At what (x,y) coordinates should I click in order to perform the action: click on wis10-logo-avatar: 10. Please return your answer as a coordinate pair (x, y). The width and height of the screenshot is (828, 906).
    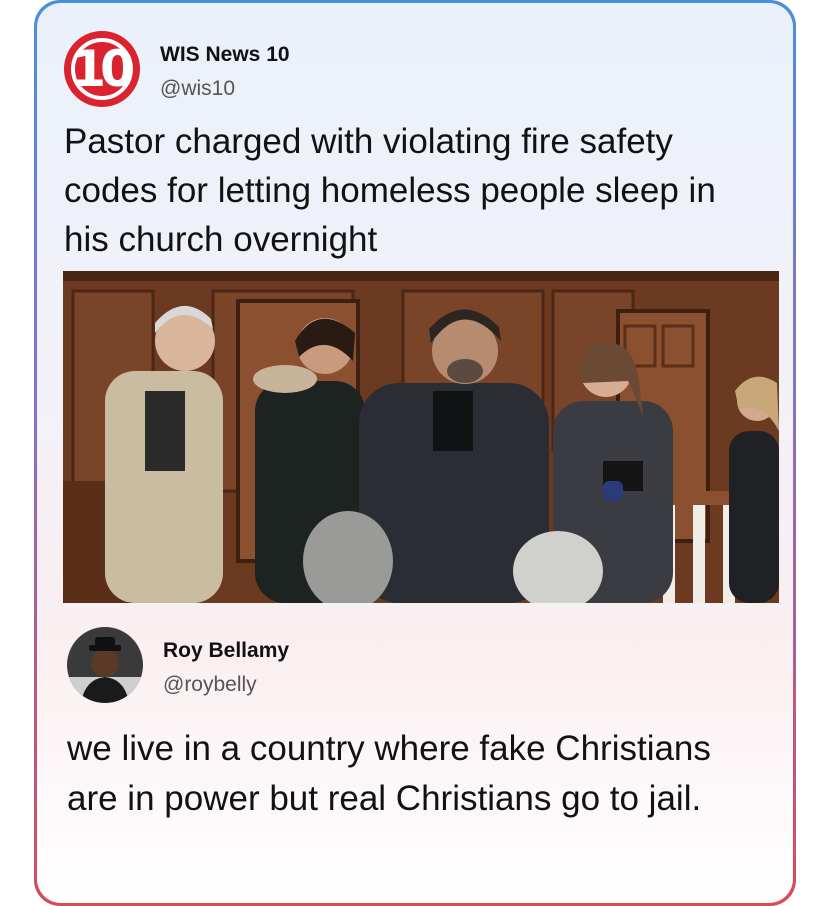
    Looking at the image, I should click on (102, 69).